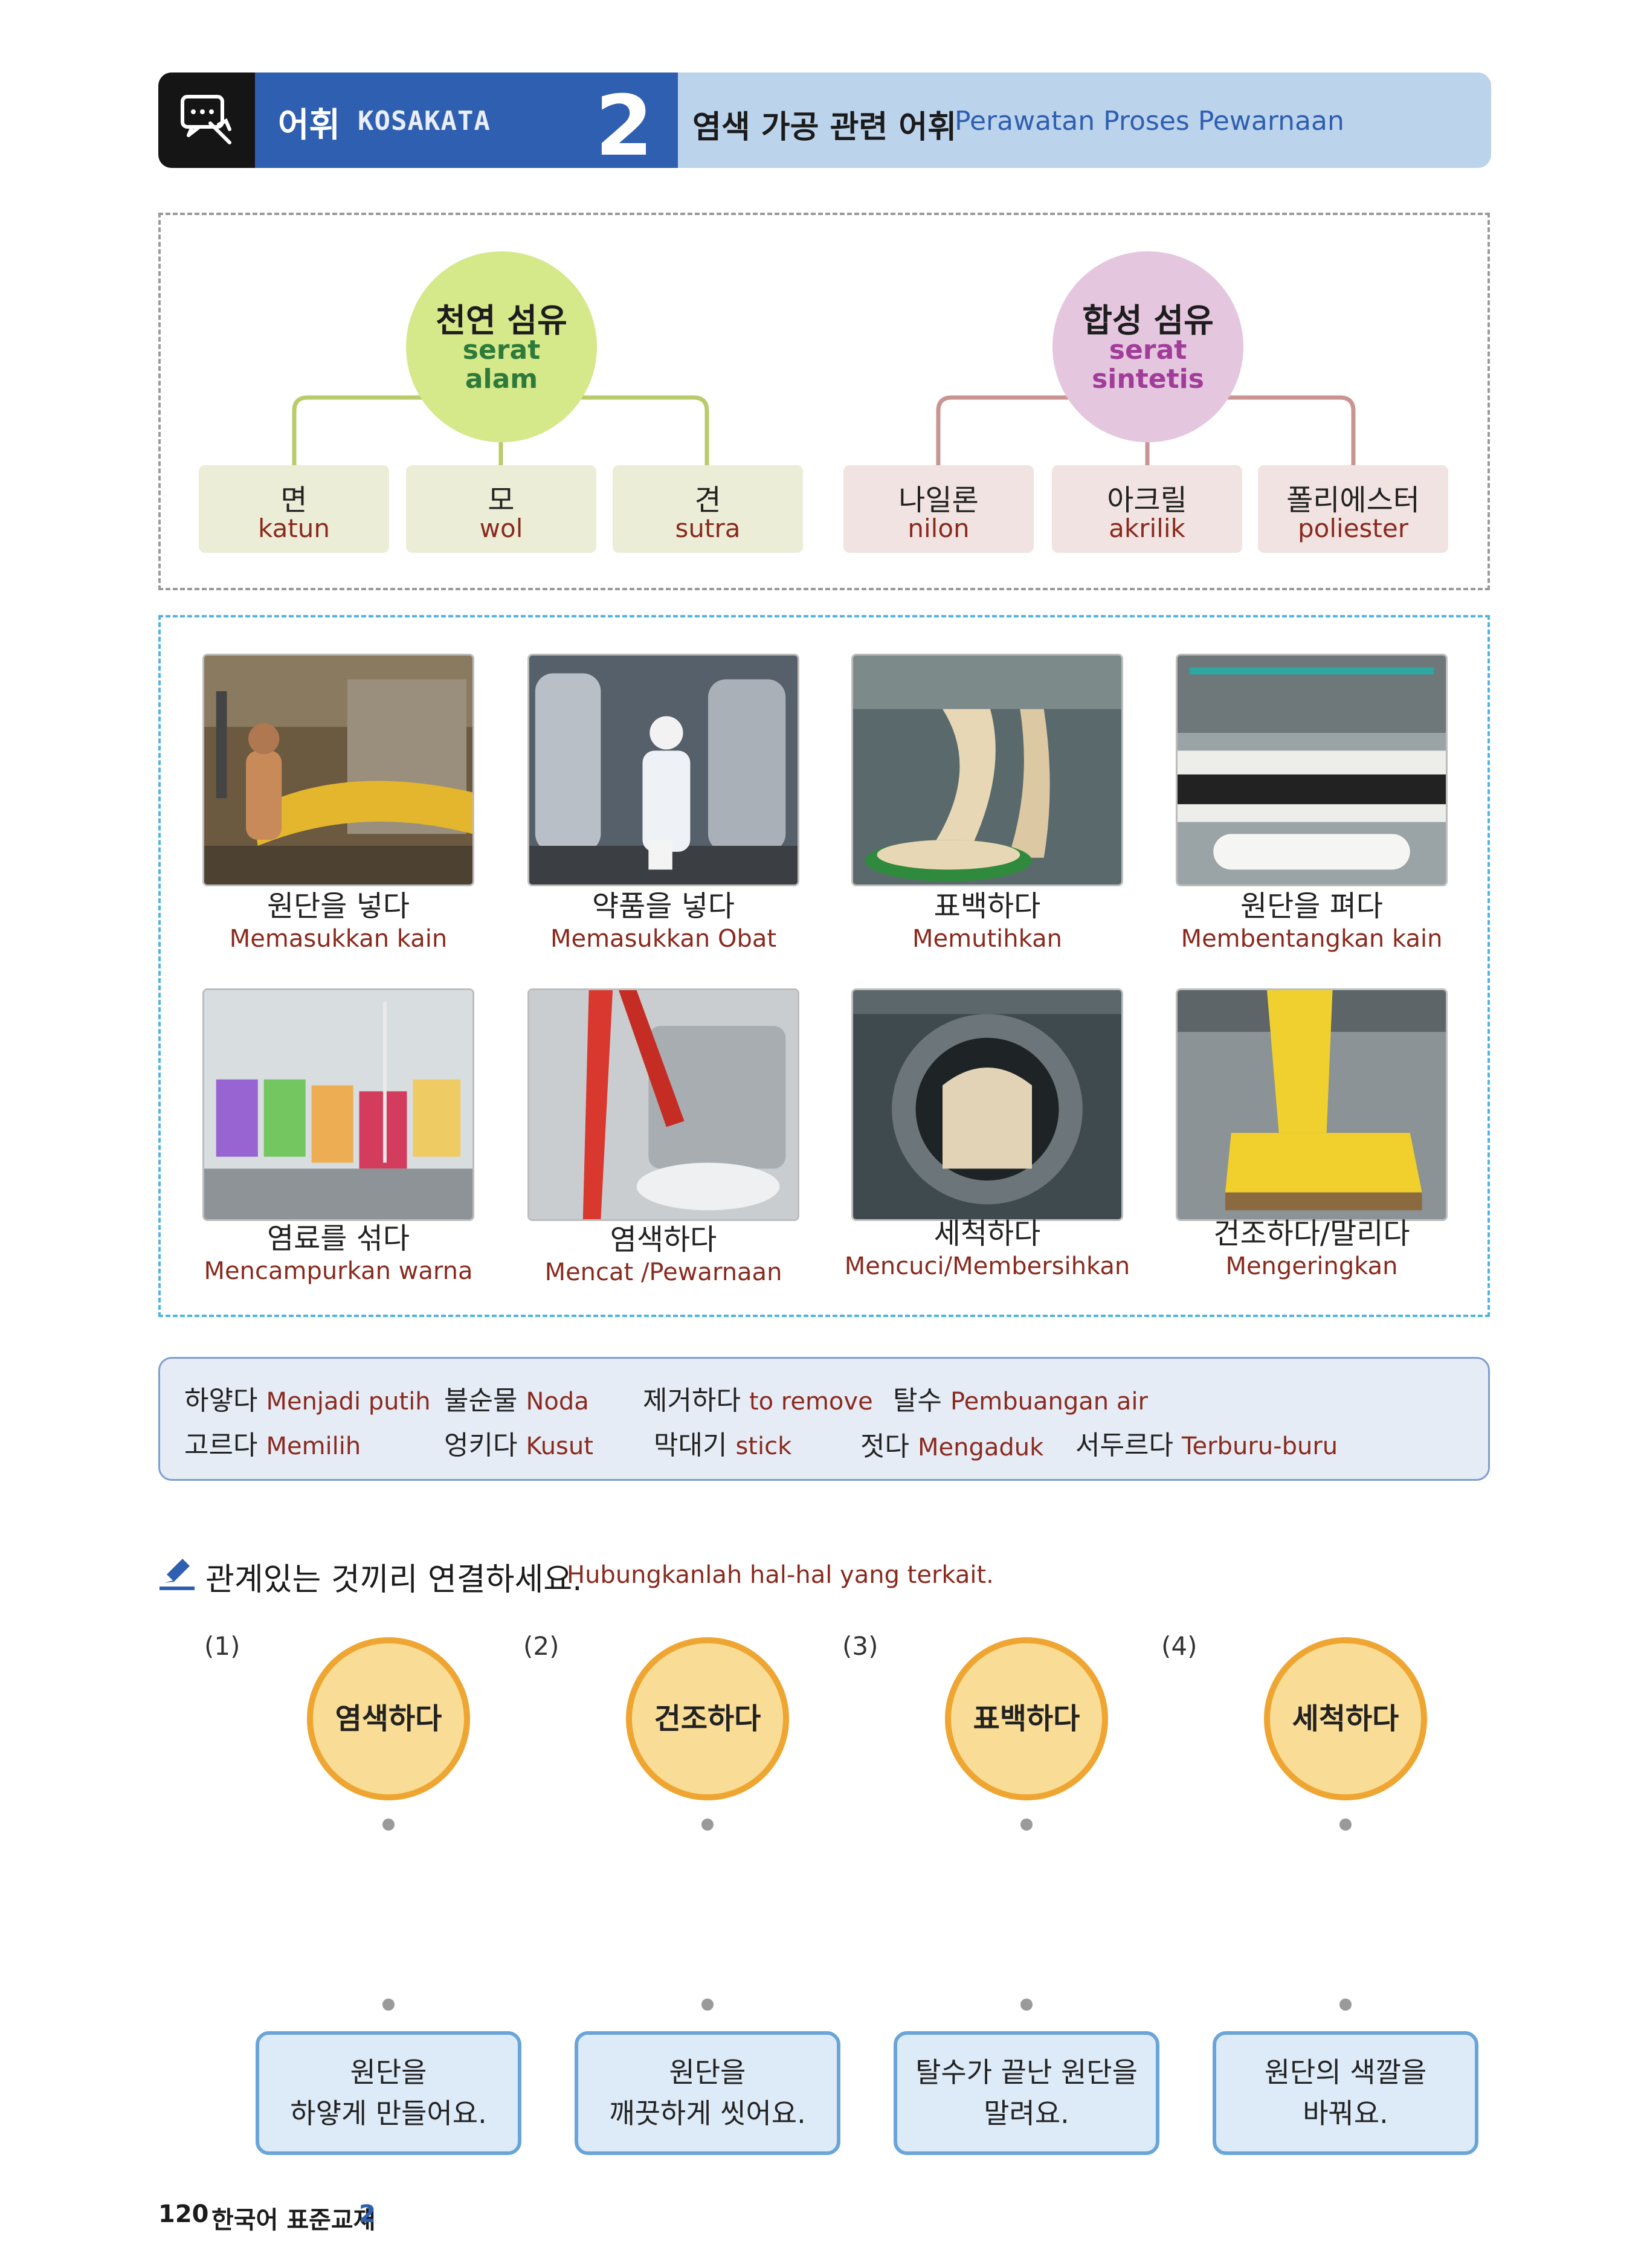  I want to click on fiber-item-silk: 견 sutra, so click(708, 509).